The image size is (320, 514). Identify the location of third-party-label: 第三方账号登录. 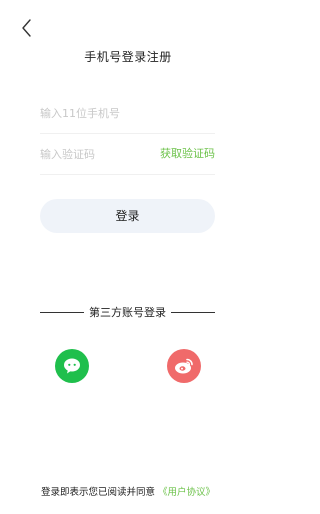
(127, 312).